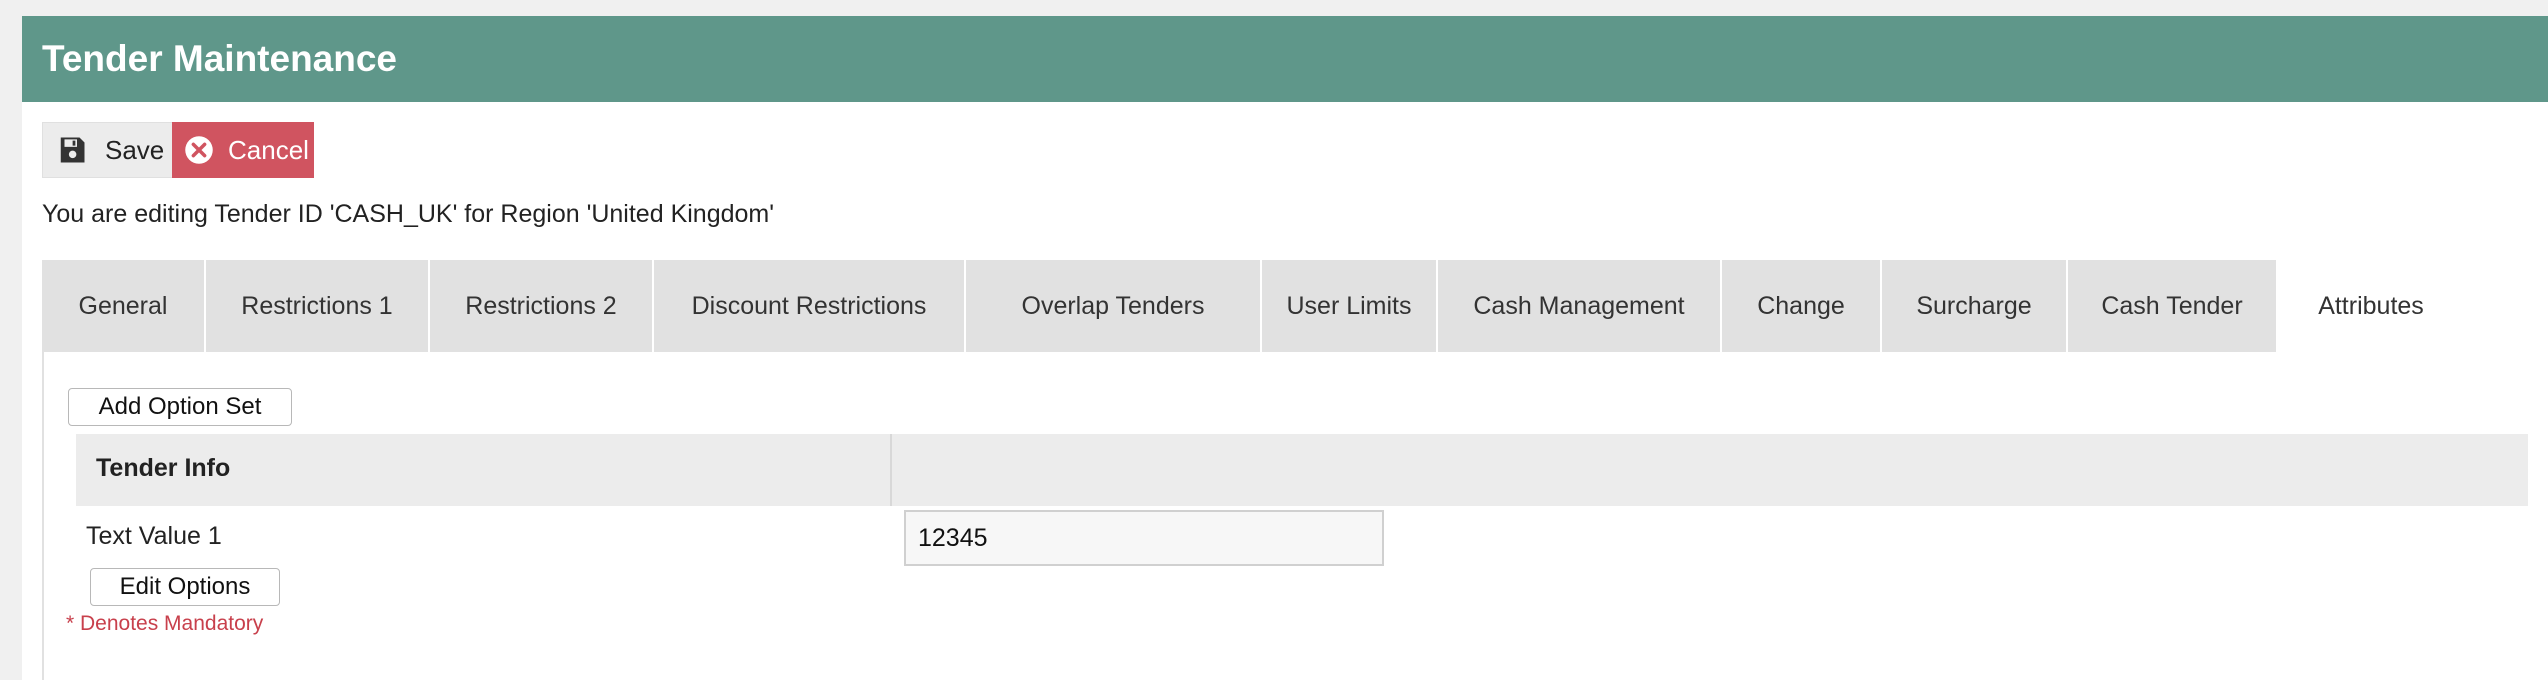  What do you see at coordinates (135, 149) in the screenshot?
I see `save-button-label: Save` at bounding box center [135, 149].